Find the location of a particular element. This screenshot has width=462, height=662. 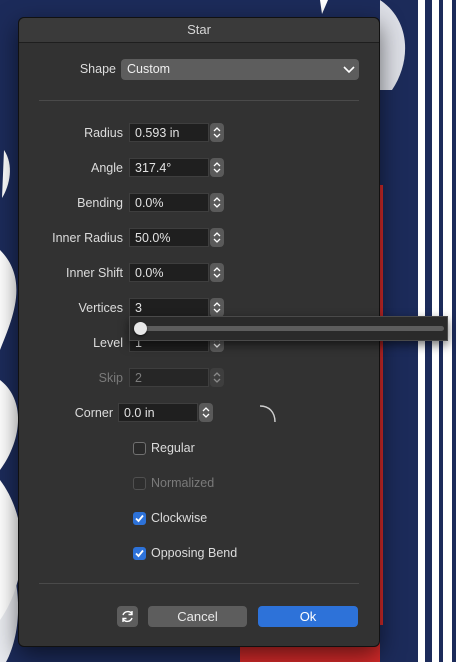

skip-field: 2 is located at coordinates (169, 377).